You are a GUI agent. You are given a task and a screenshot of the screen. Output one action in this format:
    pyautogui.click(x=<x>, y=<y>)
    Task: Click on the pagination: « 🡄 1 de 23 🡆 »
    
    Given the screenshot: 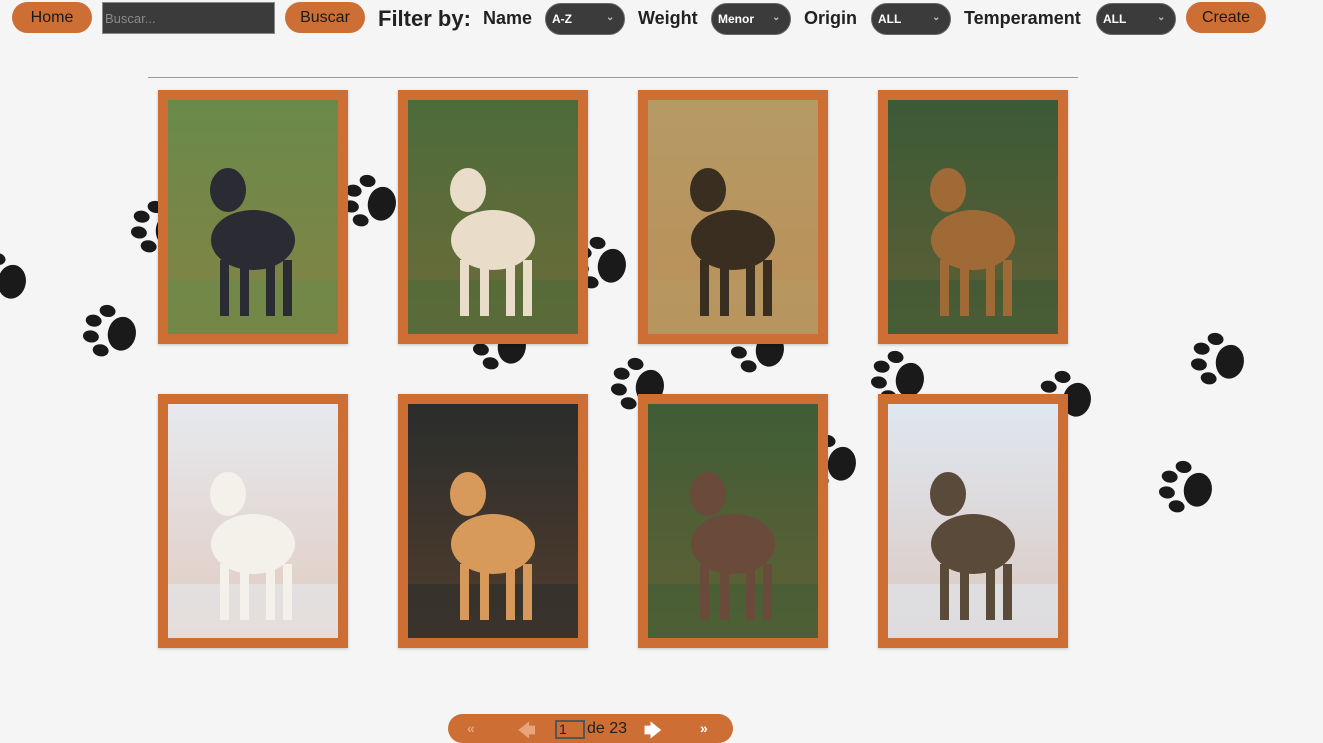 What is the action you would take?
    pyautogui.click(x=590, y=728)
    